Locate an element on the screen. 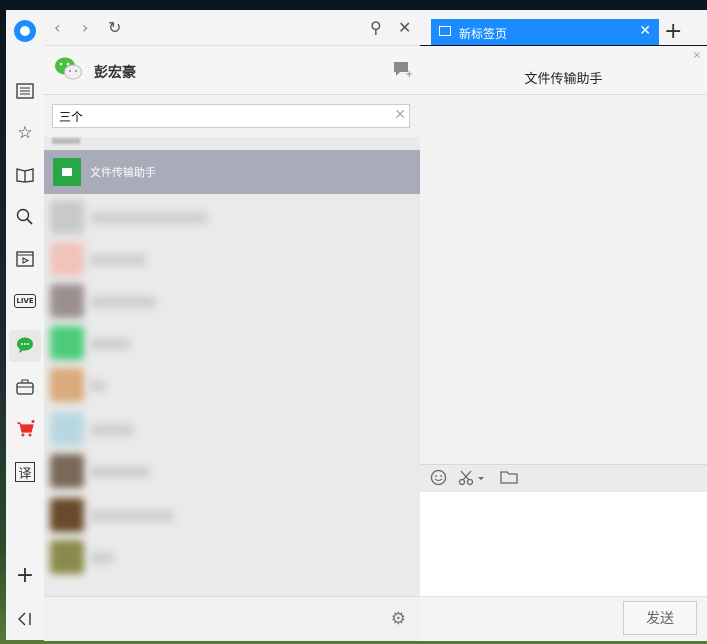  video-icon is located at coordinates (25, 259).